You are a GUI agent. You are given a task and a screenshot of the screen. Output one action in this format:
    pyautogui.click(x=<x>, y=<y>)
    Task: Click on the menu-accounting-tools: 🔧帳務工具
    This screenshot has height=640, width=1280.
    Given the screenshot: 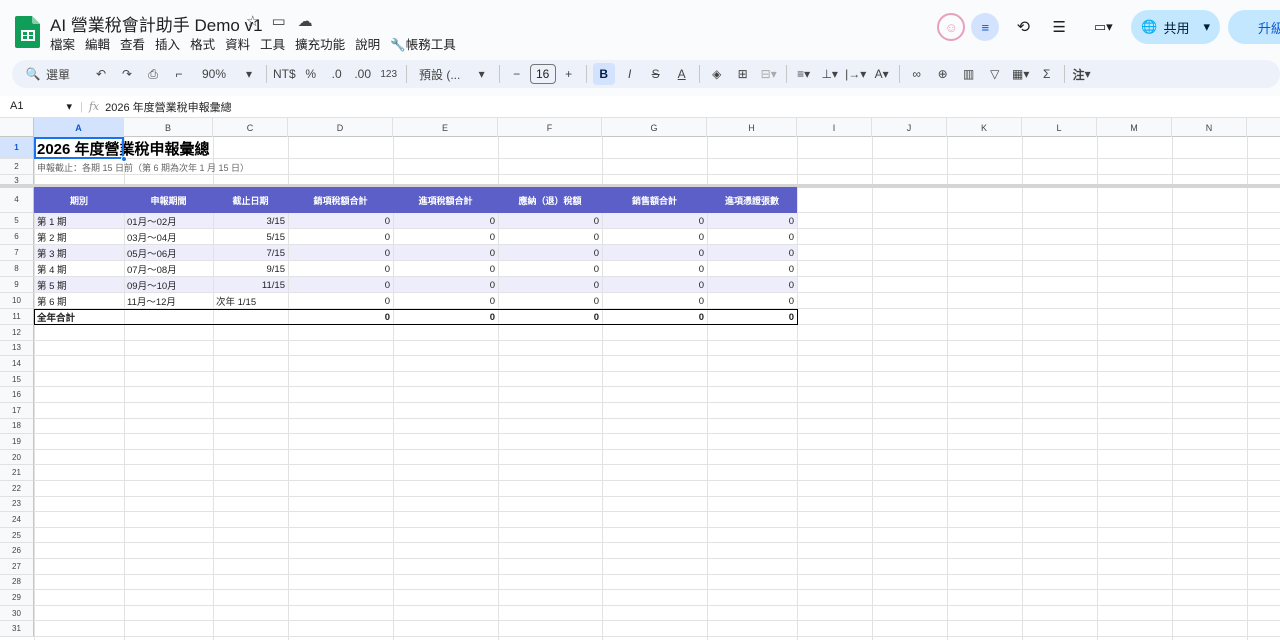 What is the action you would take?
    pyautogui.click(x=423, y=43)
    